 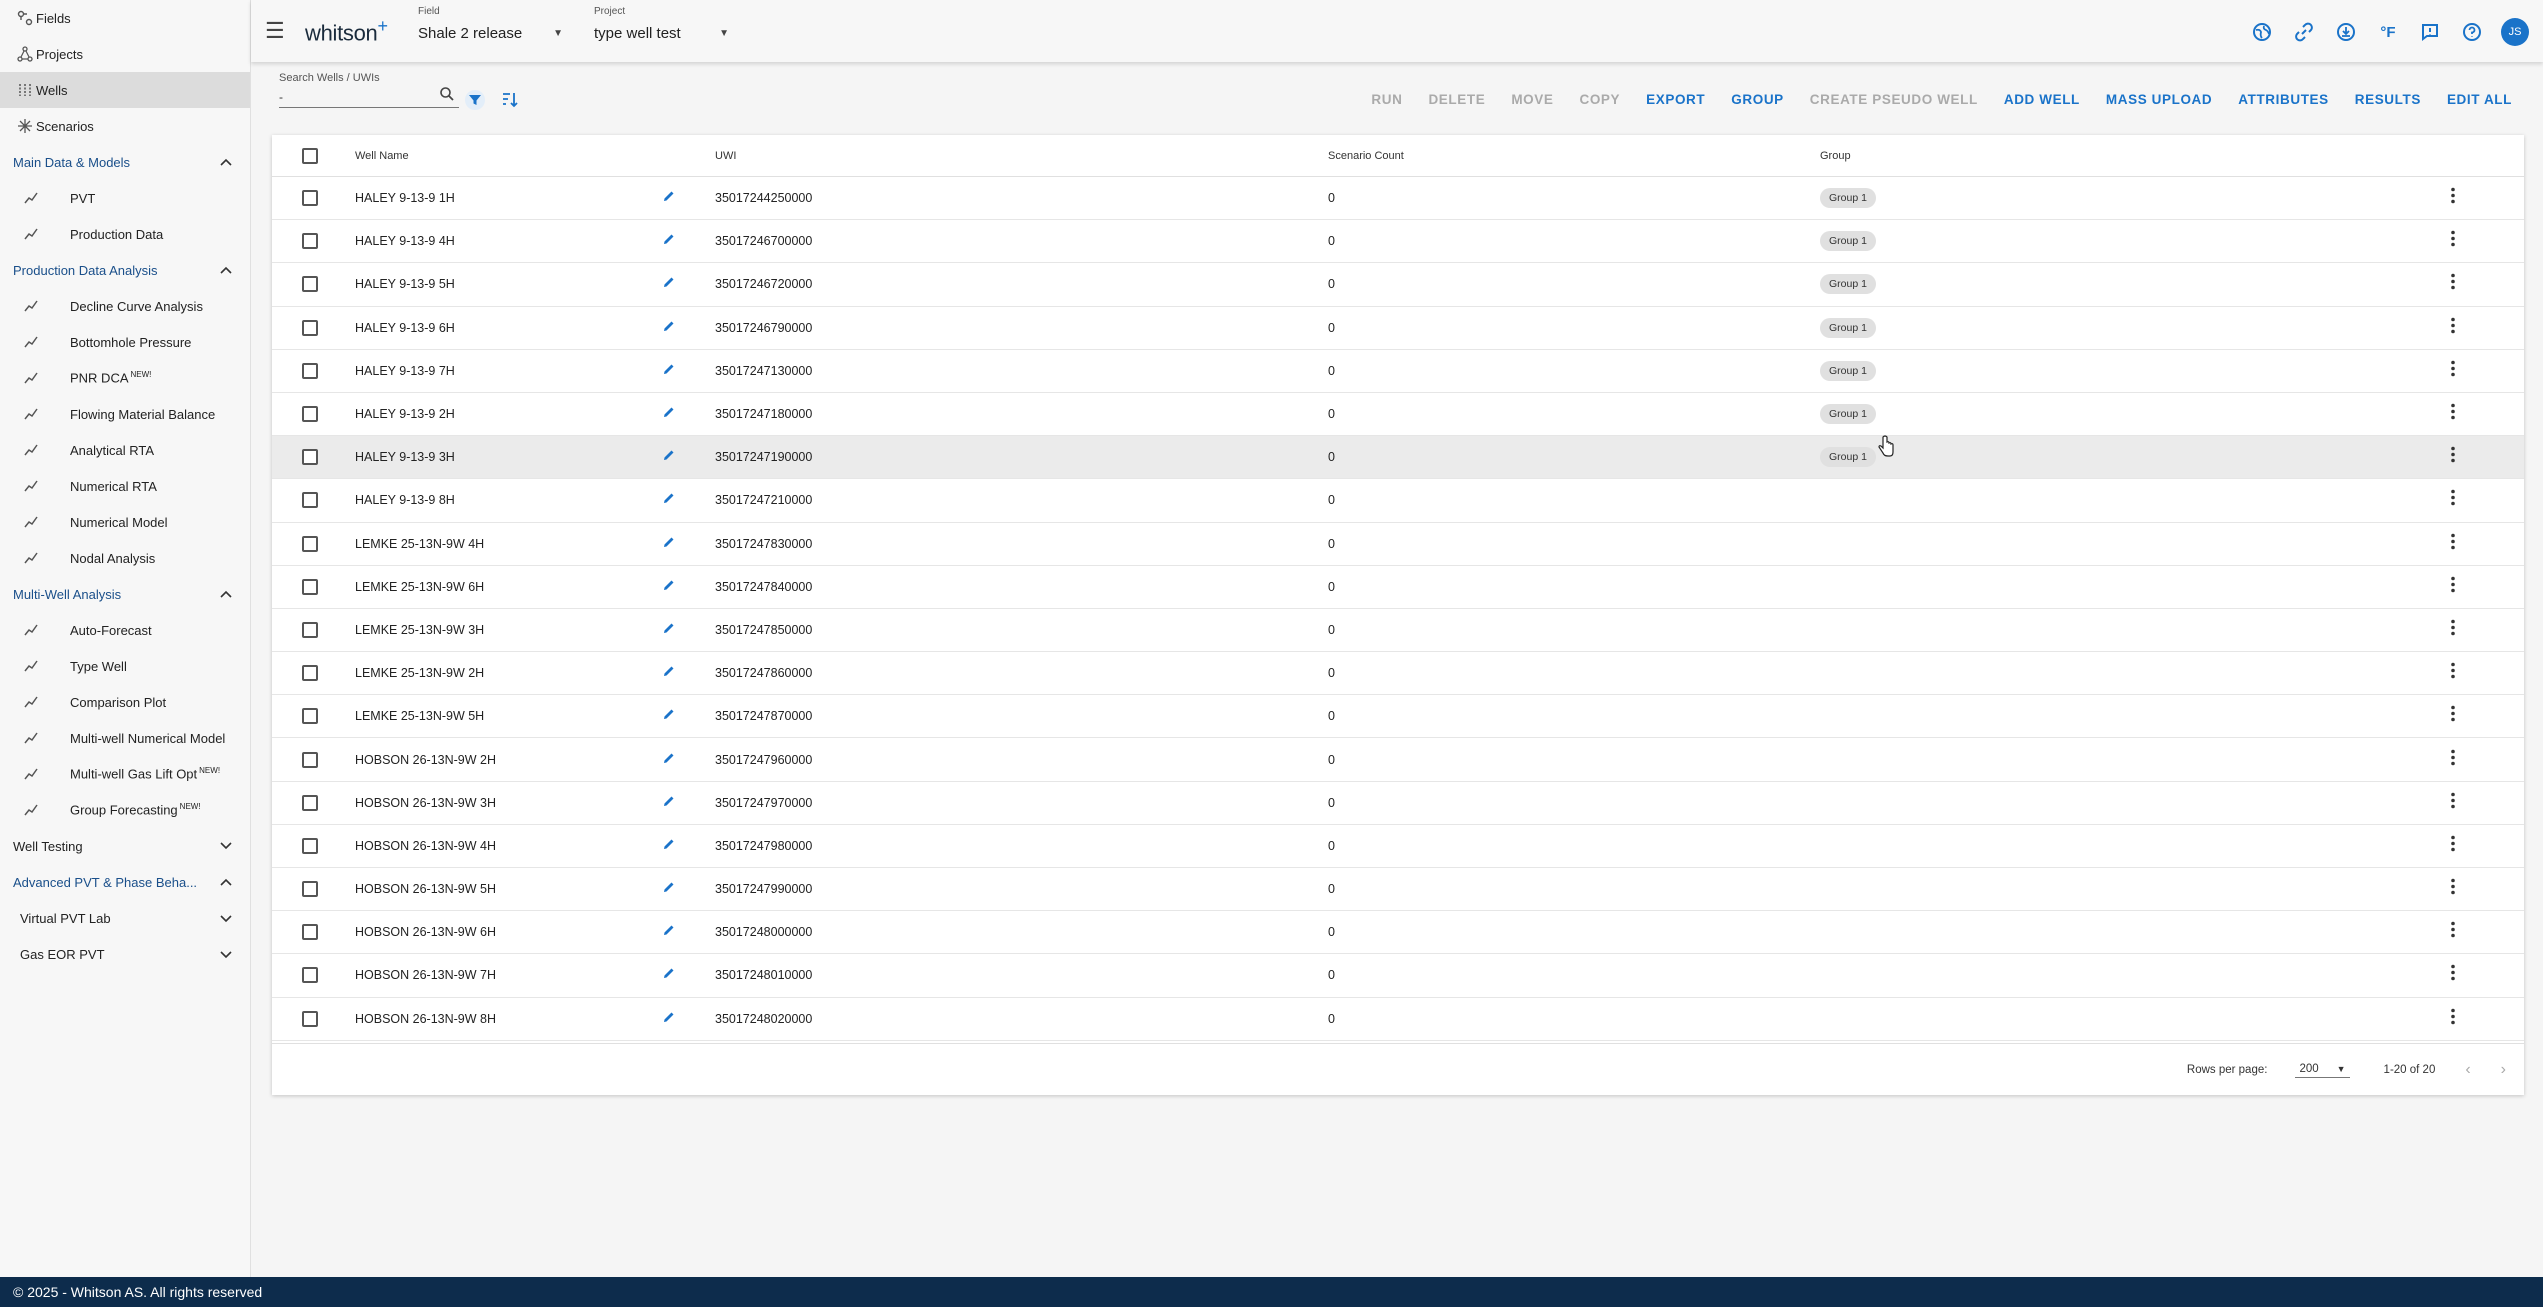 What do you see at coordinates (125, 90) in the screenshot?
I see `sidebar-item-wells: Wells` at bounding box center [125, 90].